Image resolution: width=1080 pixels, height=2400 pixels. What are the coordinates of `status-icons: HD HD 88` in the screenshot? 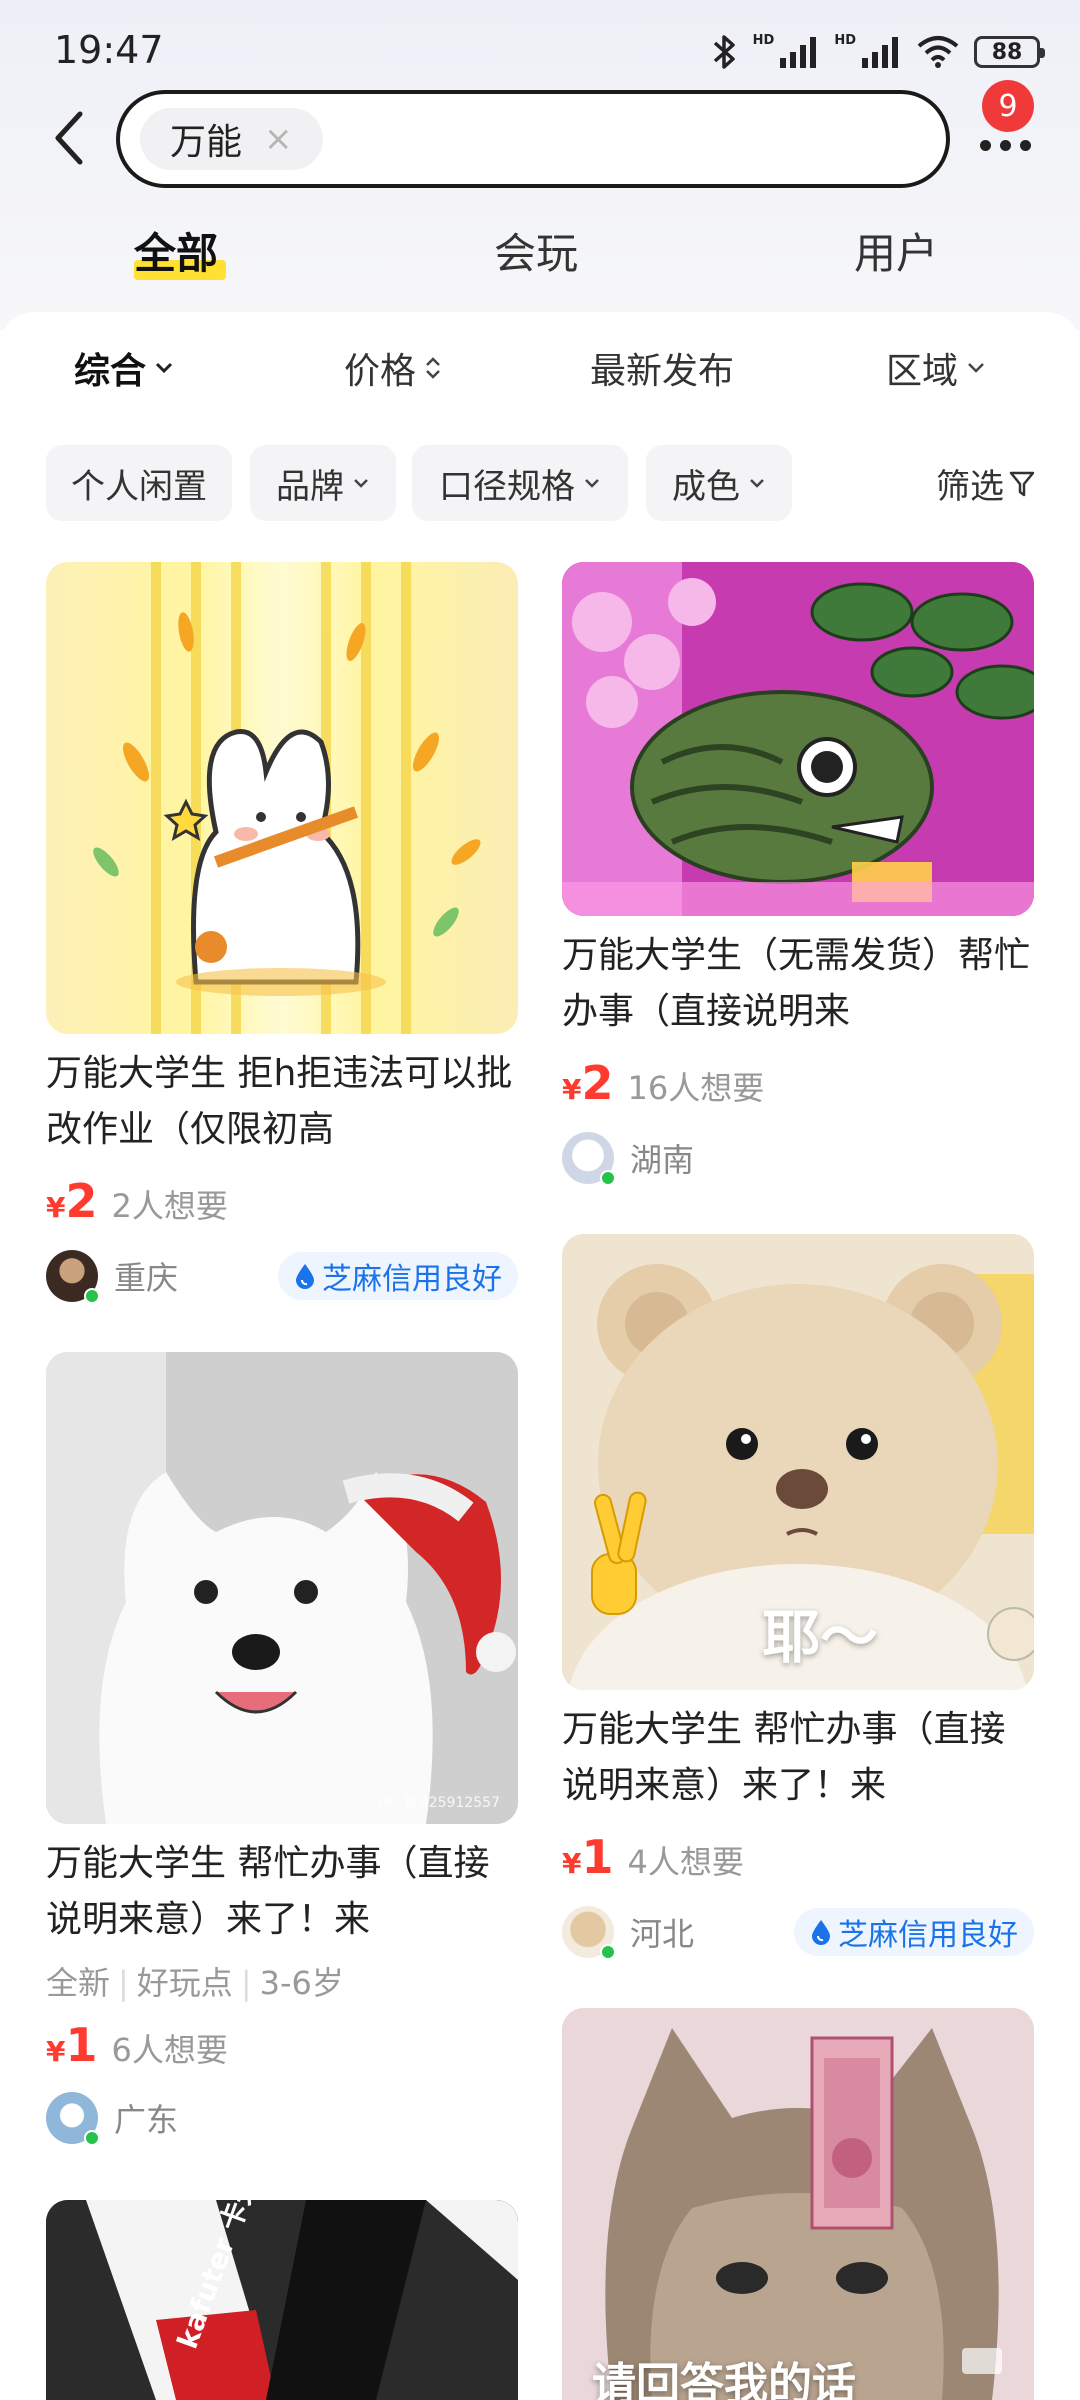 It's located at (877, 52).